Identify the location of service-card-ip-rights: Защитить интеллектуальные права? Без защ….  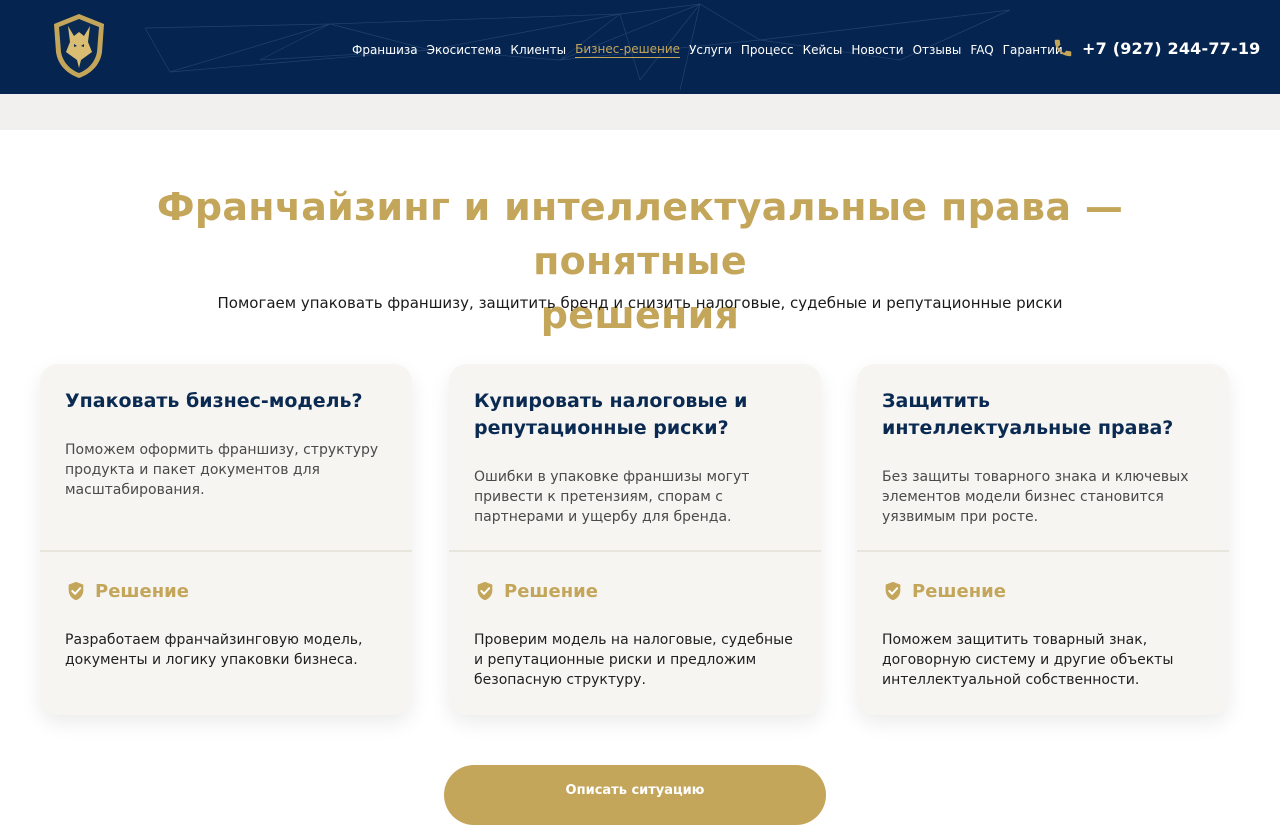
(1043, 539).